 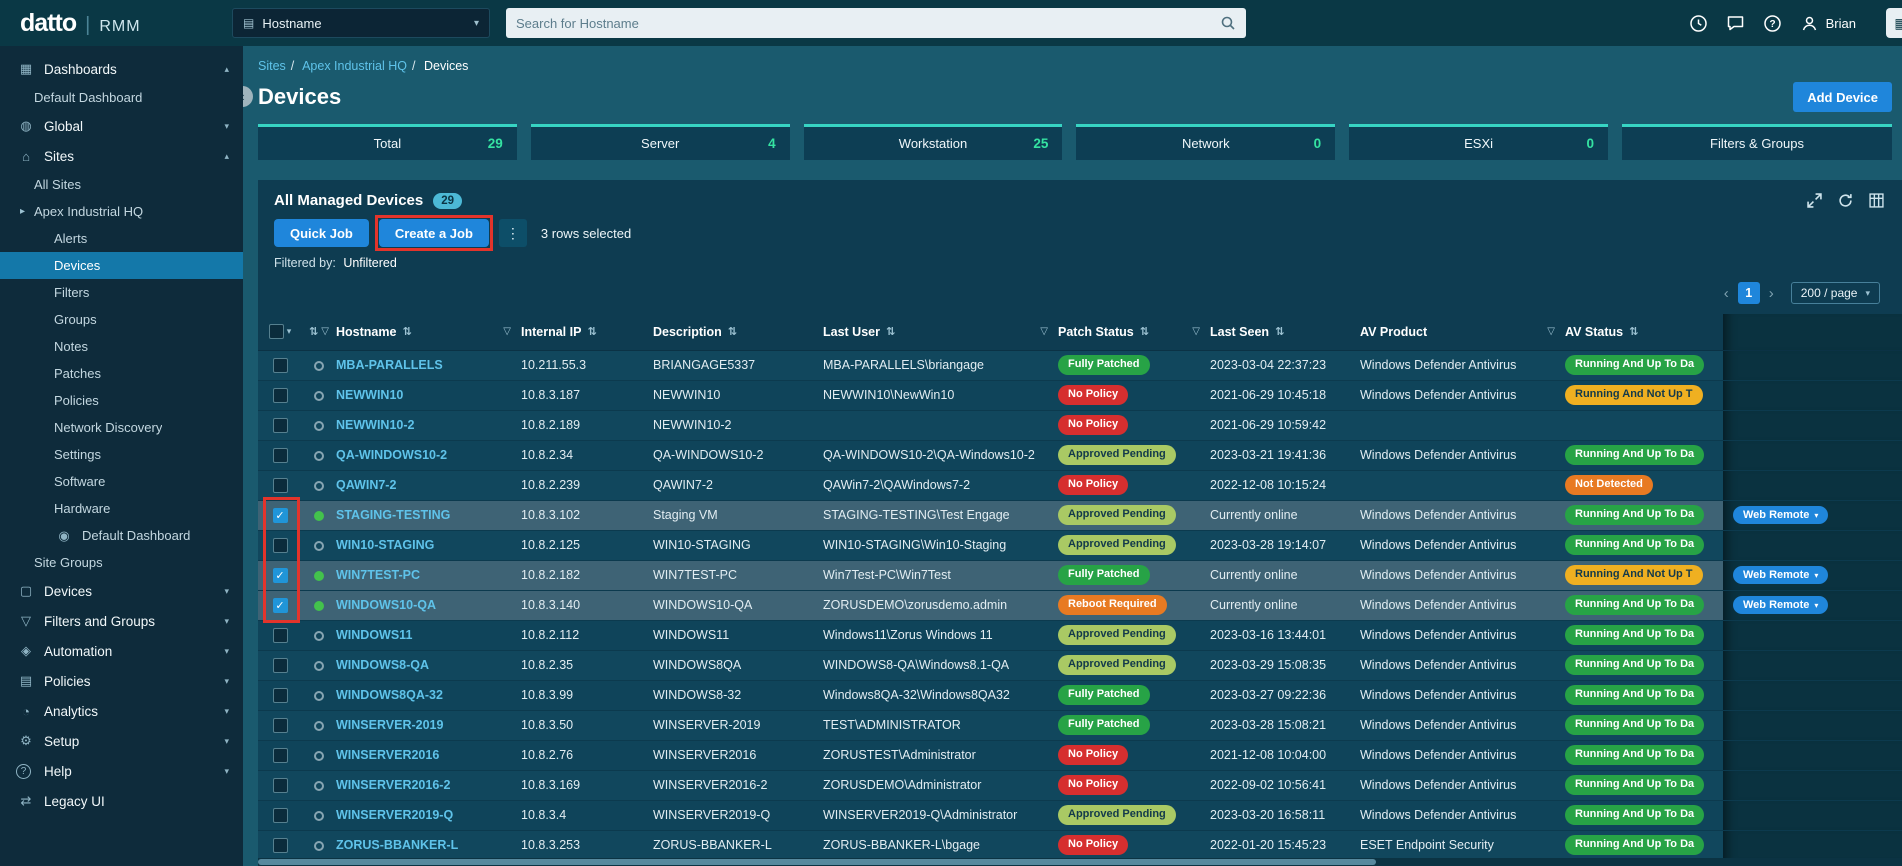 I want to click on sidebar-item-sites: ⌂ Sites ▴, so click(x=121, y=156).